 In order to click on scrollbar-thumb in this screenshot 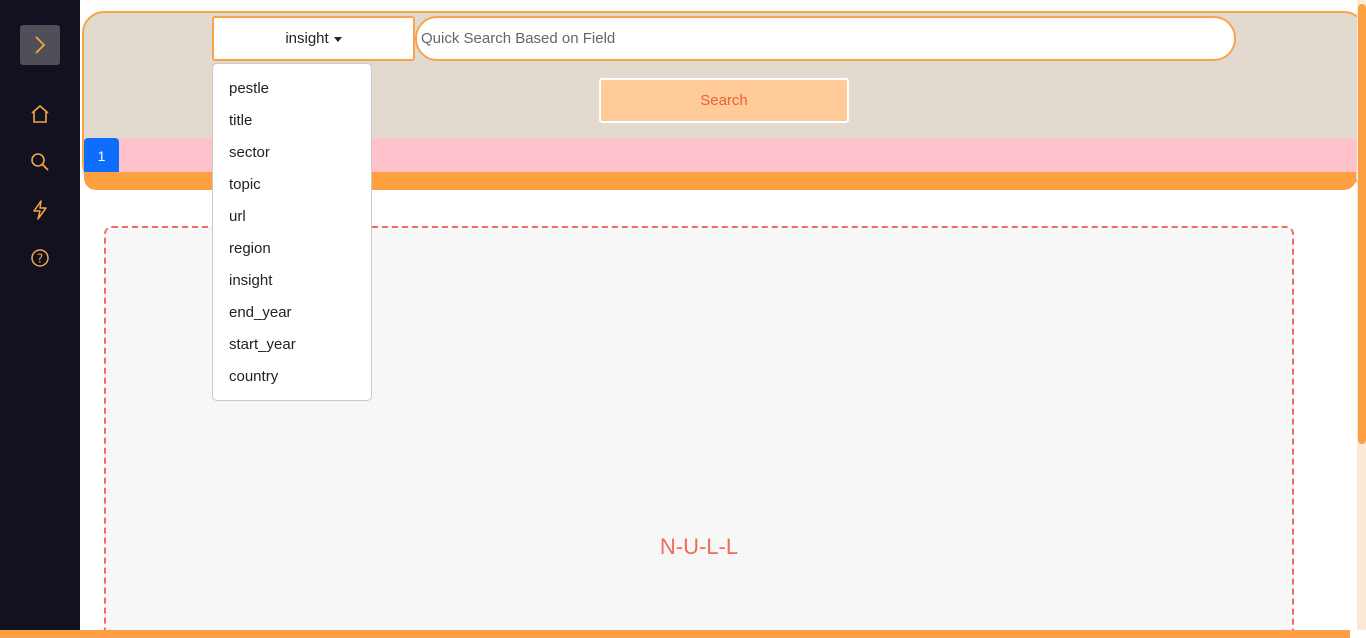, I will do `click(1362, 224)`.